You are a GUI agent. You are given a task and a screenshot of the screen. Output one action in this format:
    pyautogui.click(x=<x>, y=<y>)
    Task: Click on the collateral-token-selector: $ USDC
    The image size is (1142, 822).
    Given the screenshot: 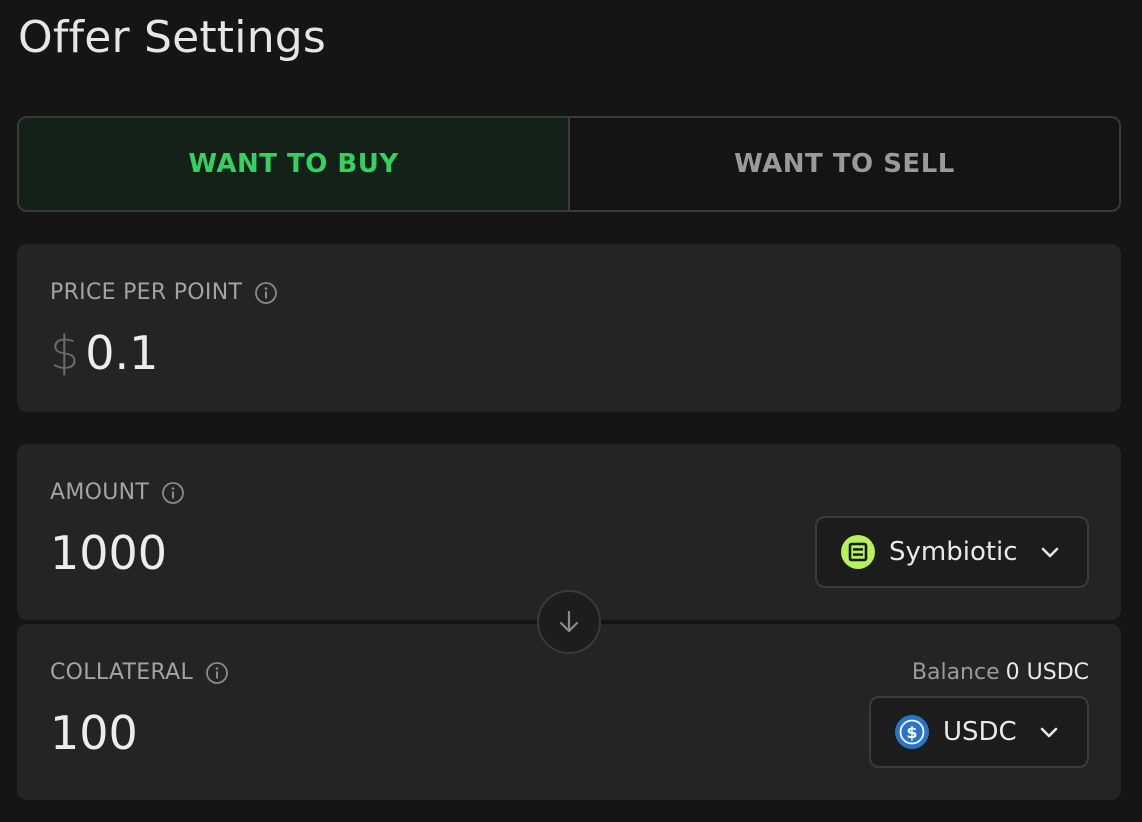 What is the action you would take?
    pyautogui.click(x=979, y=732)
    